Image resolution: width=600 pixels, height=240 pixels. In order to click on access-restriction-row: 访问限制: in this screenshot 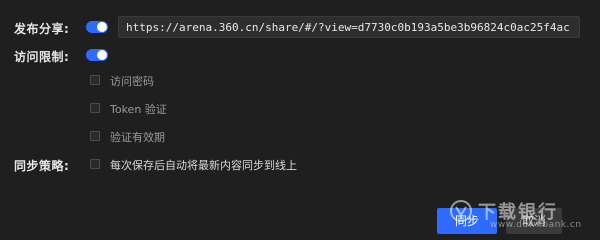, I will do `click(300, 55)`.